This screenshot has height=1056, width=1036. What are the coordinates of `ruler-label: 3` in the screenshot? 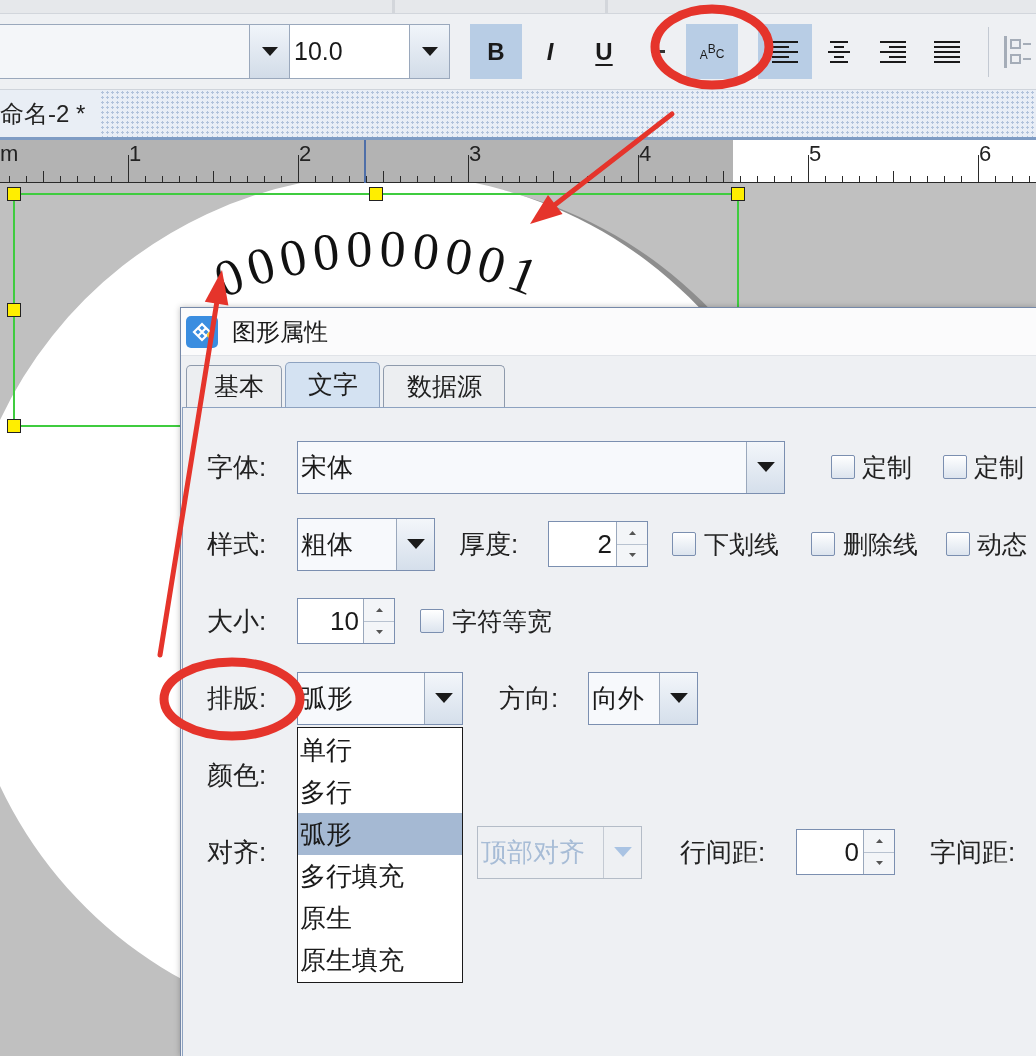 It's located at (475, 154).